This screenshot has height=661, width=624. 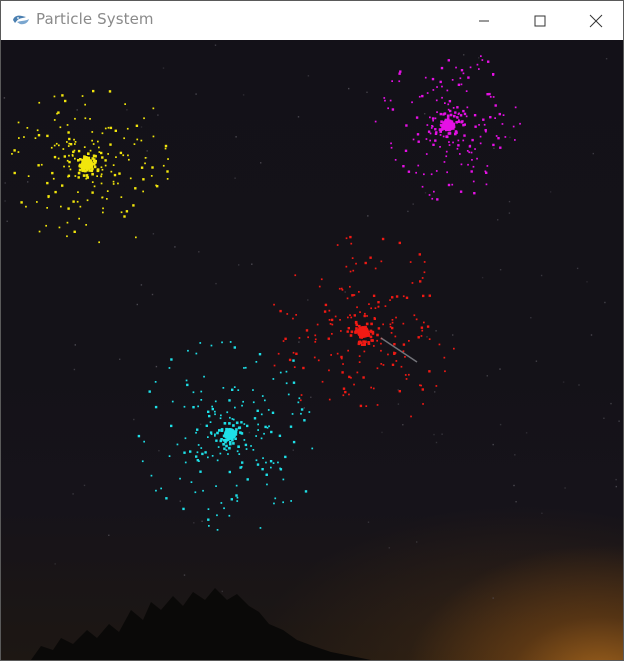 What do you see at coordinates (447, 128) in the screenshot?
I see `magenta-firework` at bounding box center [447, 128].